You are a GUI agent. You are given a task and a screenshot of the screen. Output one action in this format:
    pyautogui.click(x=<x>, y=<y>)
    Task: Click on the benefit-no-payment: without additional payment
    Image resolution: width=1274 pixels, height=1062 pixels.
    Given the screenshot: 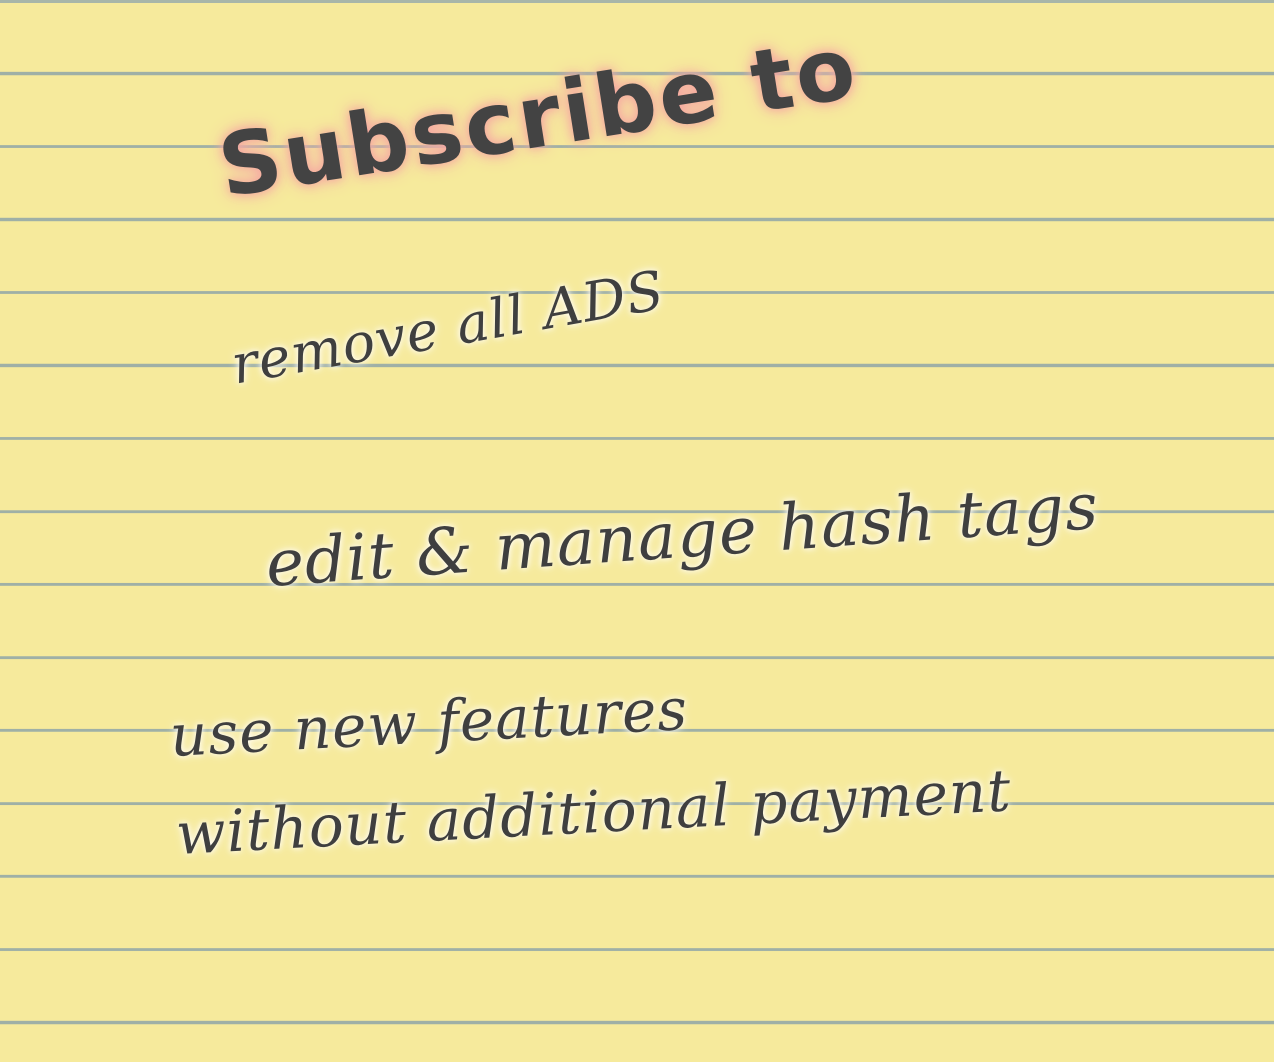 What is the action you would take?
    pyautogui.click(x=594, y=812)
    